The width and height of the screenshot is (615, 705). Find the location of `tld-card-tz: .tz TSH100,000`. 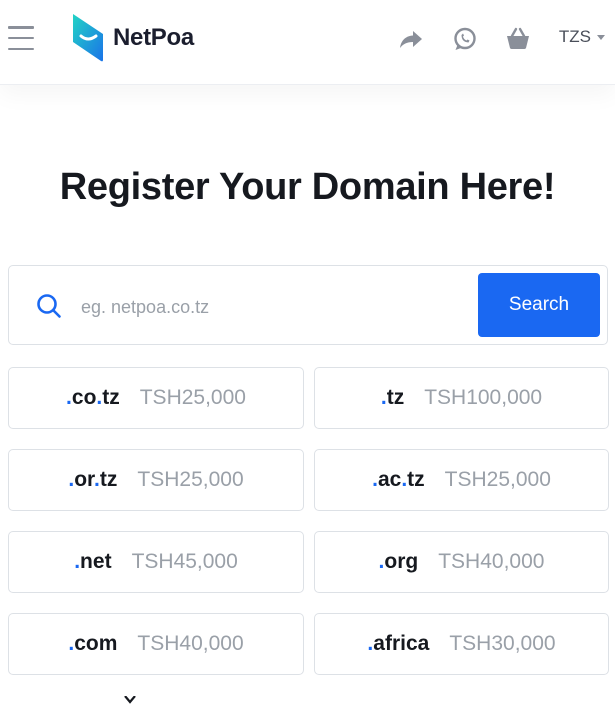

tld-card-tz: .tz TSH100,000 is located at coordinates (461, 398).